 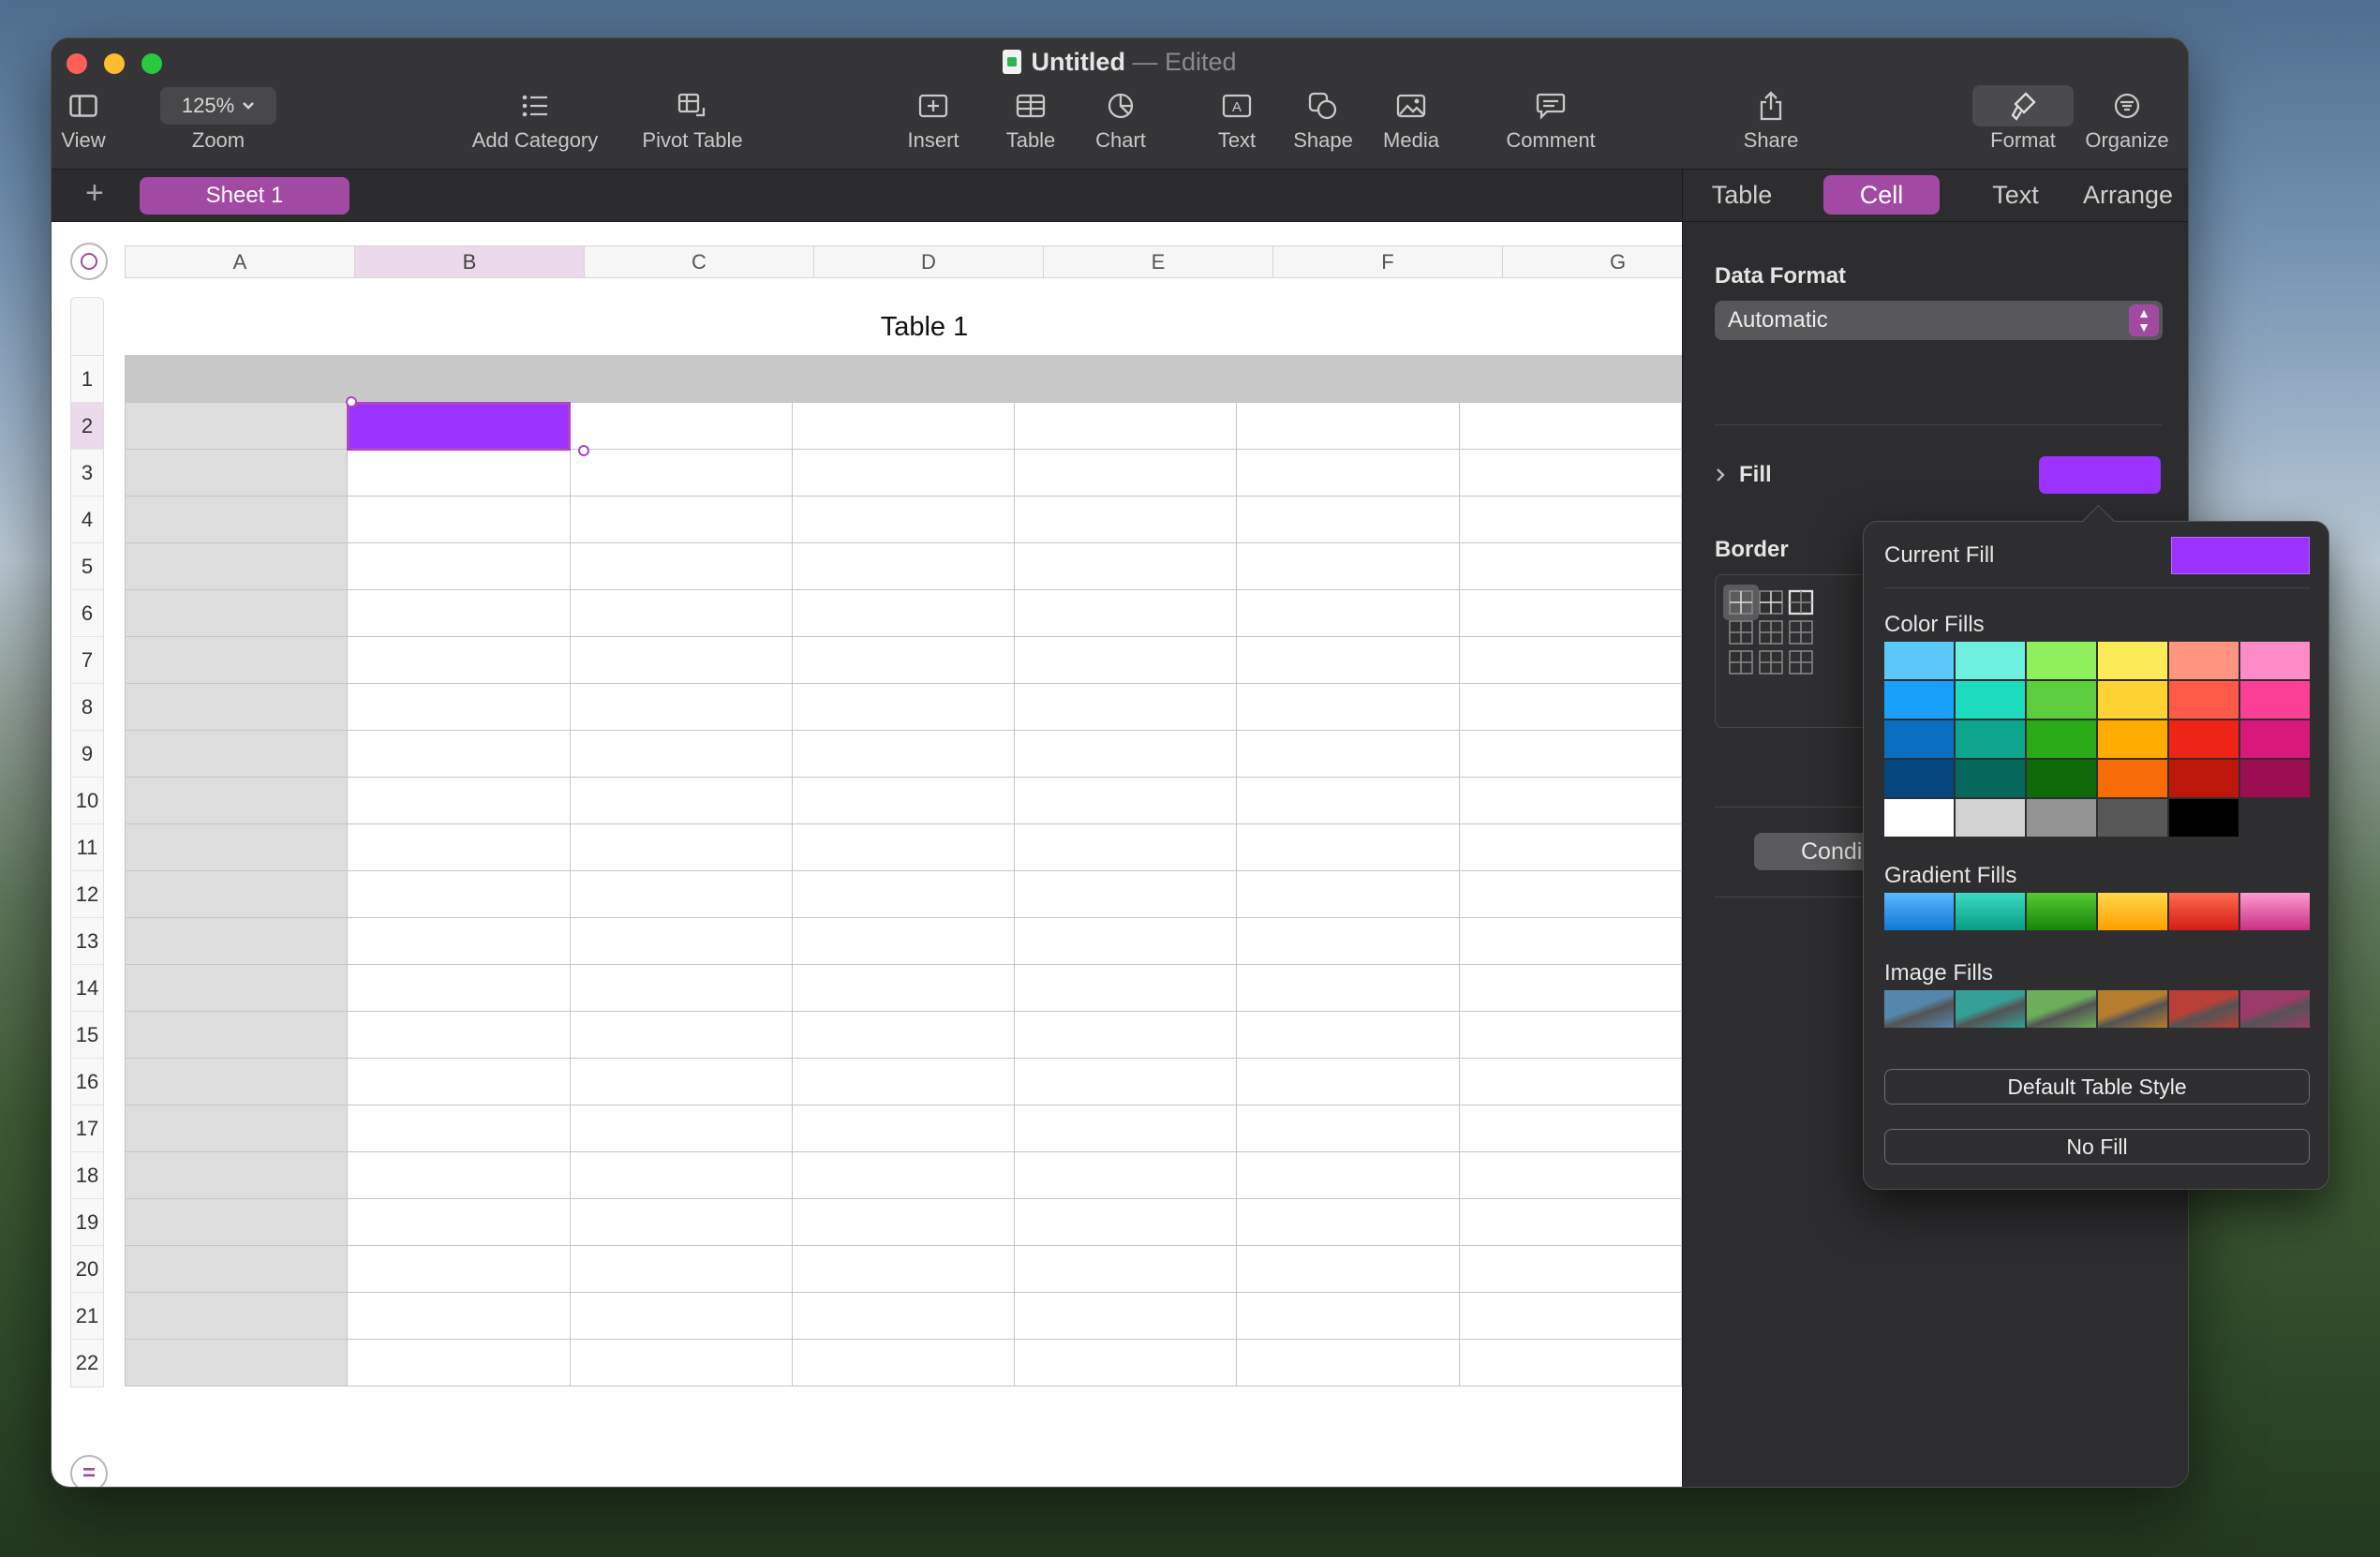 I want to click on cell-a20, so click(x=236, y=1269).